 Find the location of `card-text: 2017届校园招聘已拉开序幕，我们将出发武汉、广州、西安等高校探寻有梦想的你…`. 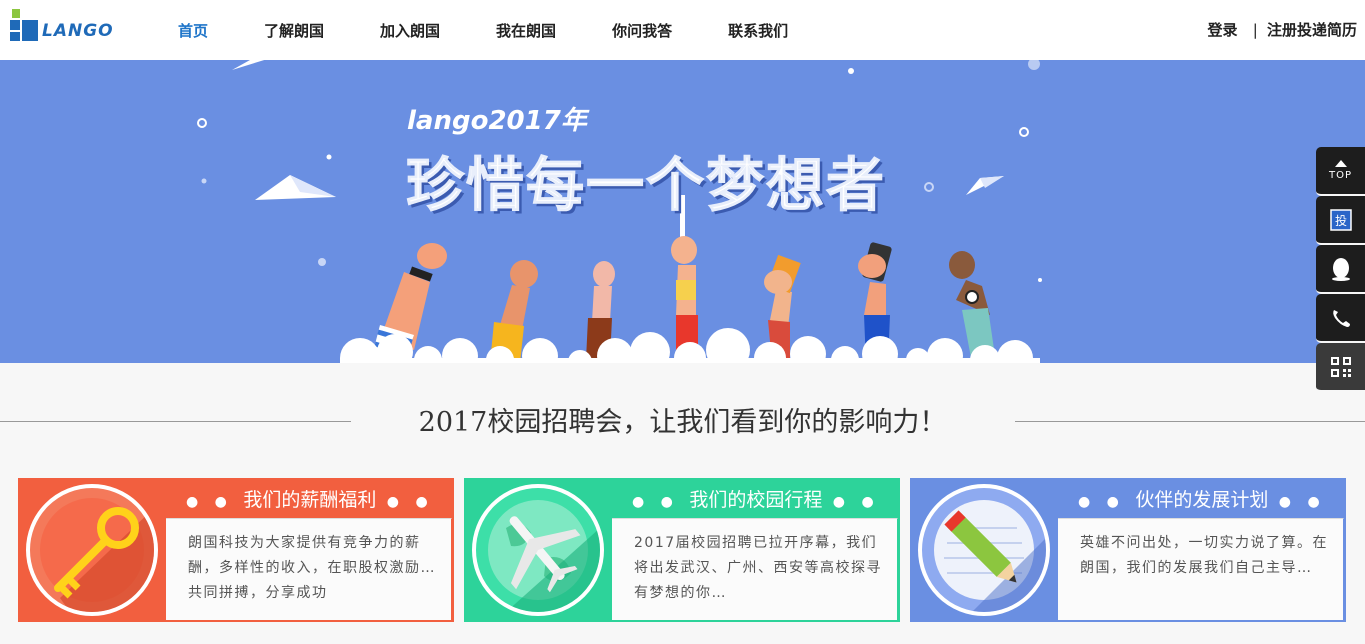

card-text: 2017届校园招聘已拉开序幕，我们将出发武汉、广州、西安等高校探寻有梦想的你… is located at coordinates (755, 569).